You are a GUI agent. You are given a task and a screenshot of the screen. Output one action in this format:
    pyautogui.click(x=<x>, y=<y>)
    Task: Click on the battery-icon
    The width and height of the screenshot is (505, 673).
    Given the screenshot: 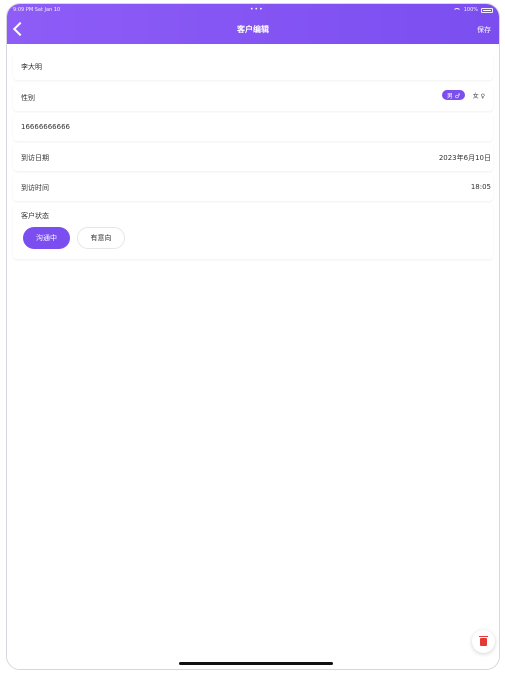 What is the action you would take?
    pyautogui.click(x=487, y=10)
    